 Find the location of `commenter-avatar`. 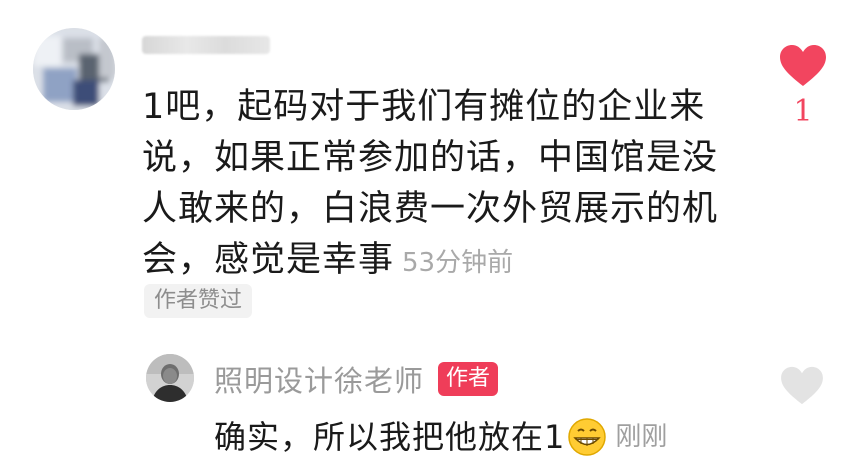

commenter-avatar is located at coordinates (74, 69).